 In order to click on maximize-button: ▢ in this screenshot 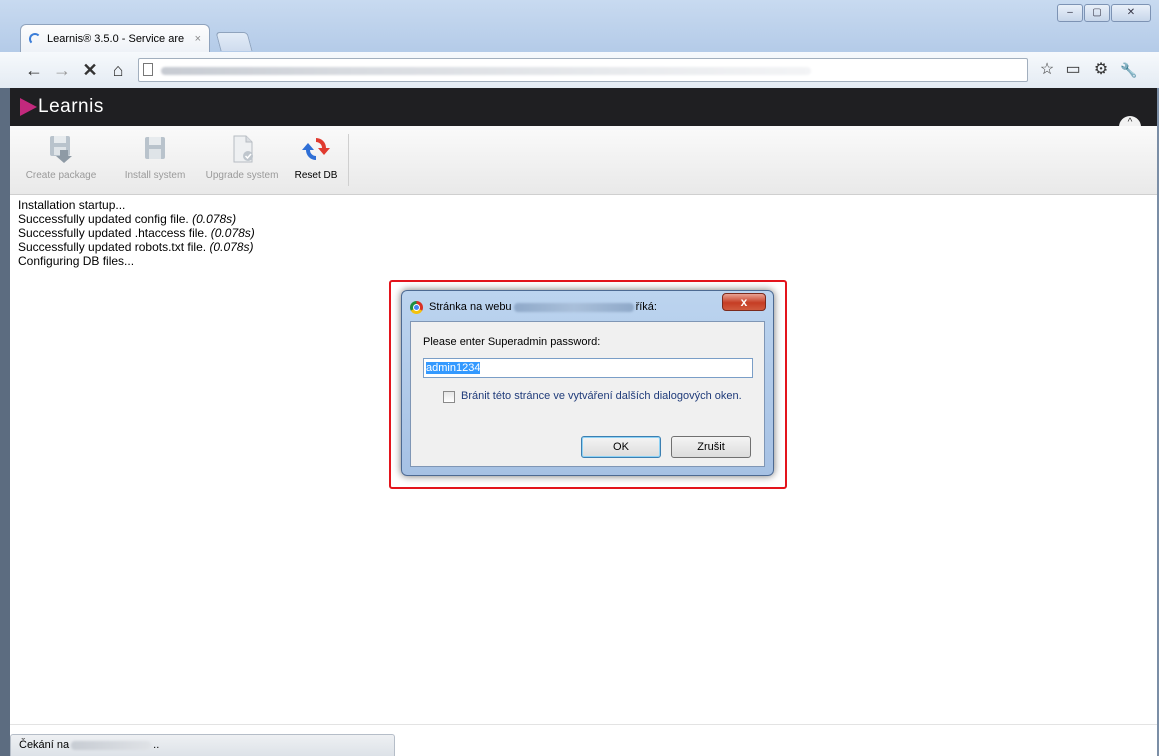, I will do `click(1097, 13)`.